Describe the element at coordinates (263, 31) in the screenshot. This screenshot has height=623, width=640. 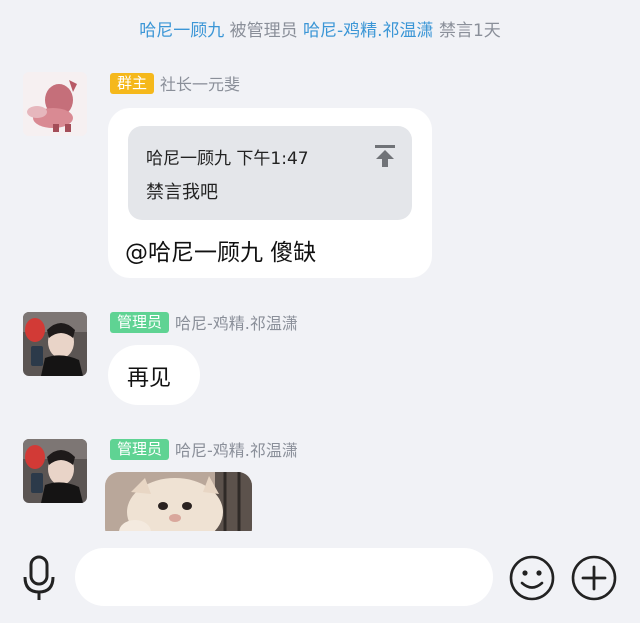
I see `notice-text: 被管理员` at that location.